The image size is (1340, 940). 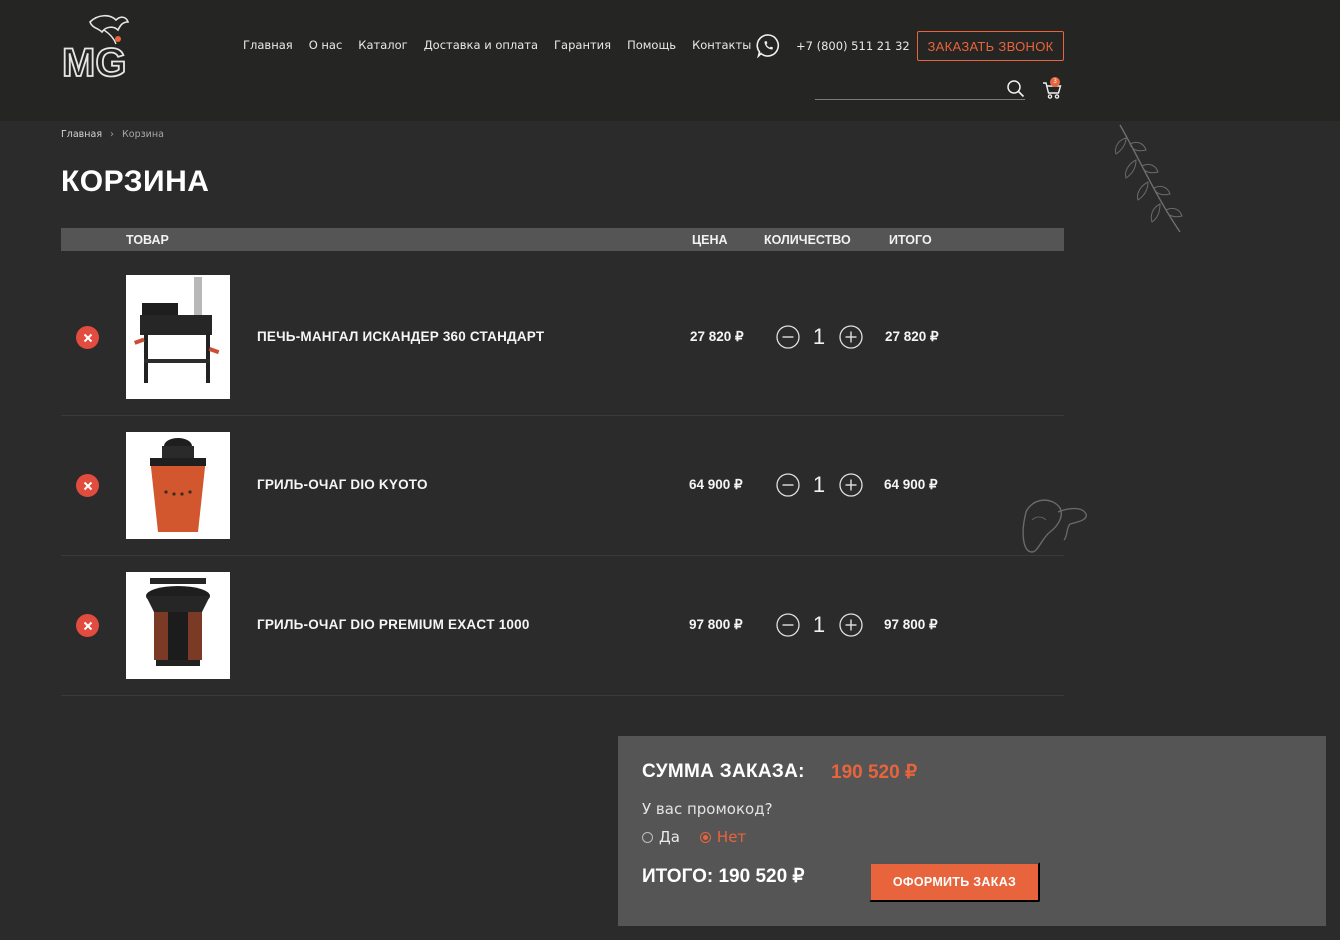 I want to click on nav-help: Помощь, so click(x=651, y=45).